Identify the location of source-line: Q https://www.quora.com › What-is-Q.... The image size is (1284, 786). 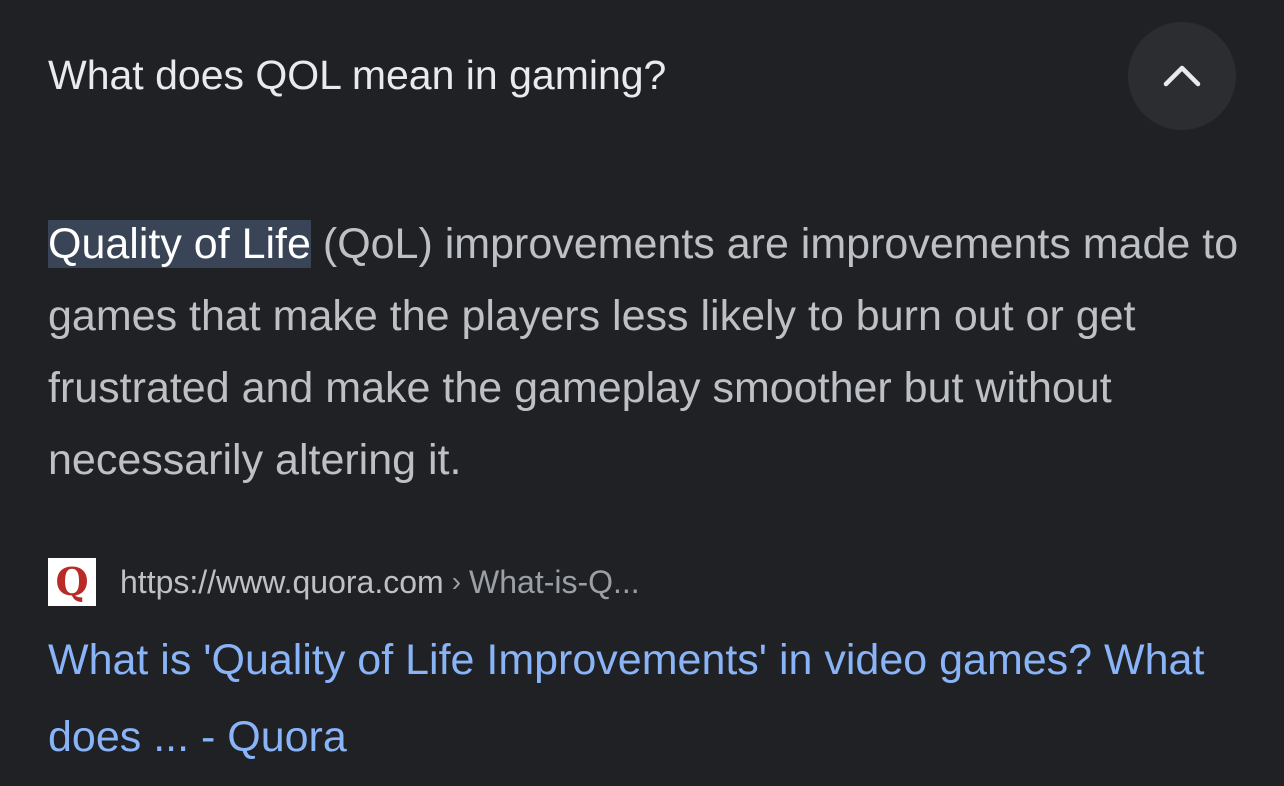
(344, 582).